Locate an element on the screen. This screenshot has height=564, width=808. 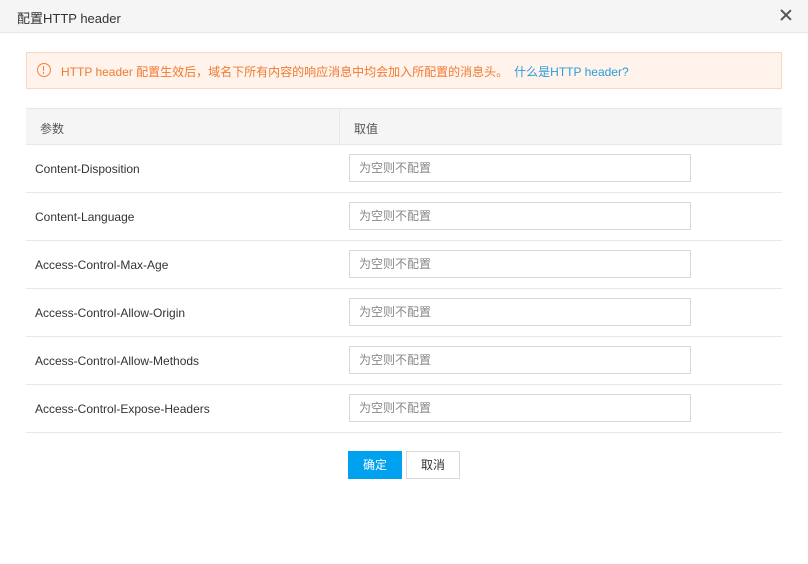
table-row: Content-Language is located at coordinates (404, 217).